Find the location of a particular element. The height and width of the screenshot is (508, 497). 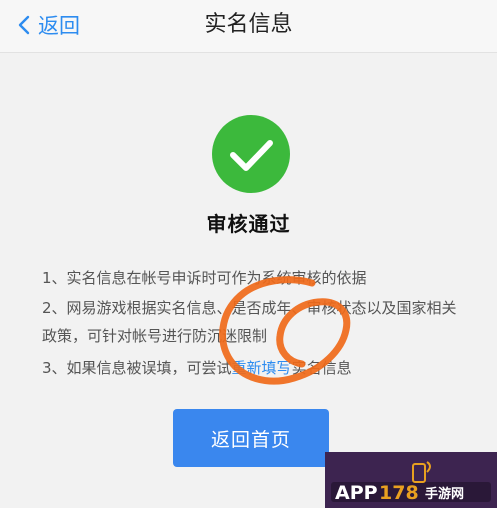

watermark-logo: APP 178 手游网 is located at coordinates (411, 480).